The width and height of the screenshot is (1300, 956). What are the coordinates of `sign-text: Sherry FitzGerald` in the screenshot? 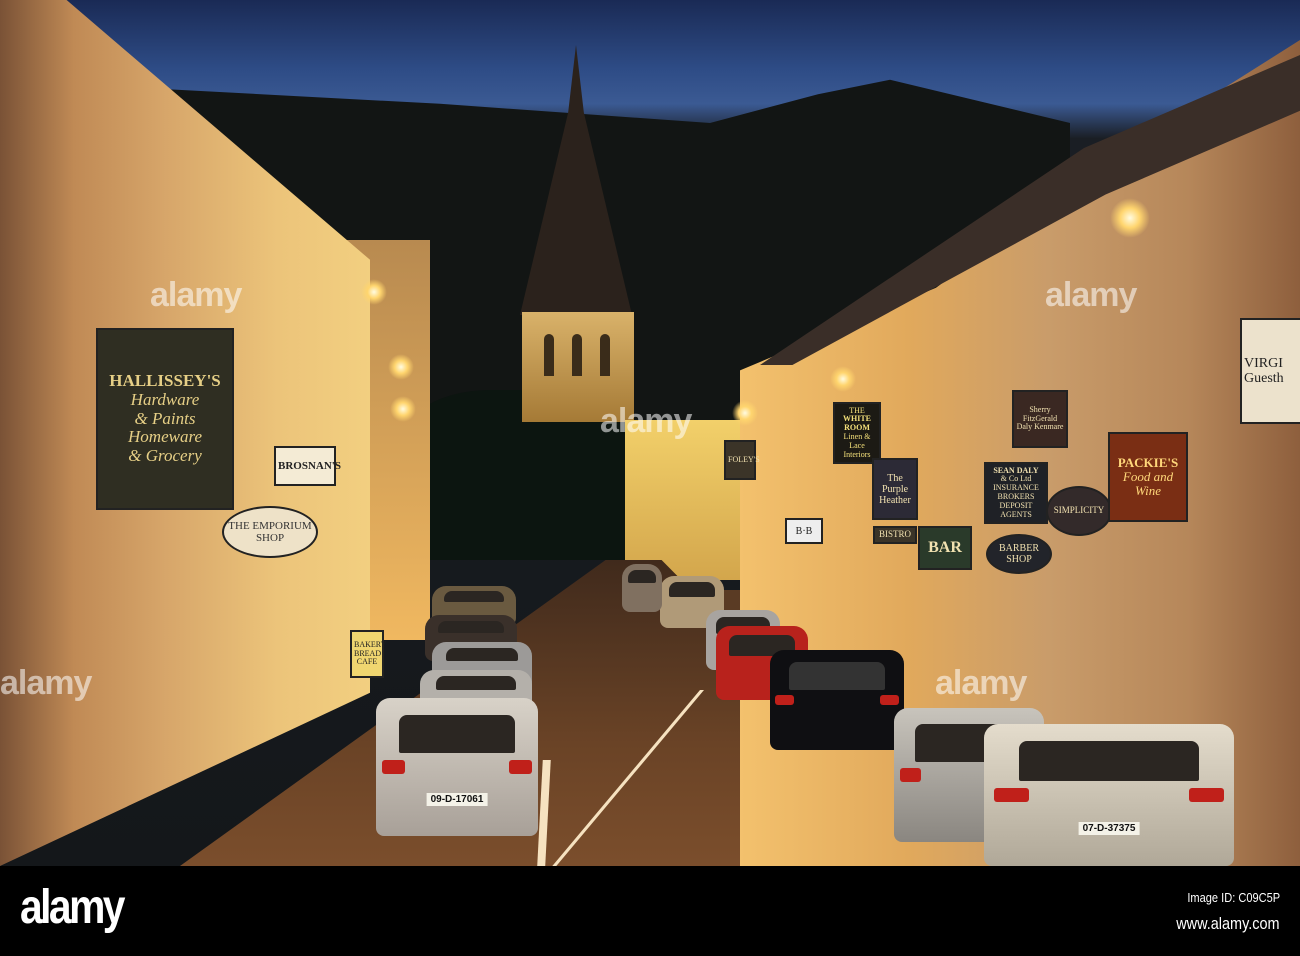 It's located at (1040, 413).